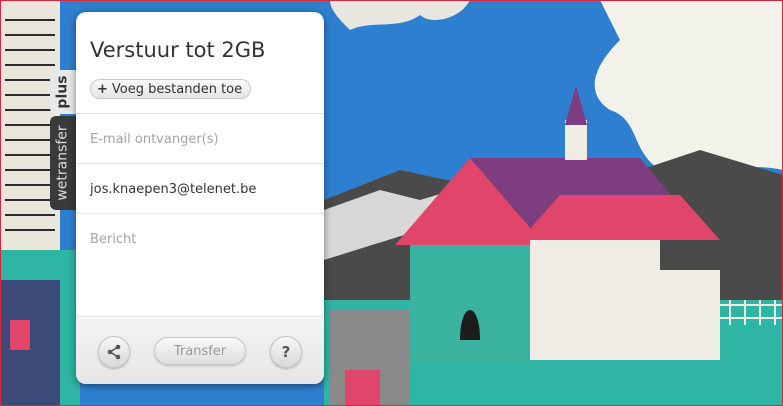 This screenshot has width=783, height=406. I want to click on panel-title: Verstuur tot 2GB, so click(178, 50).